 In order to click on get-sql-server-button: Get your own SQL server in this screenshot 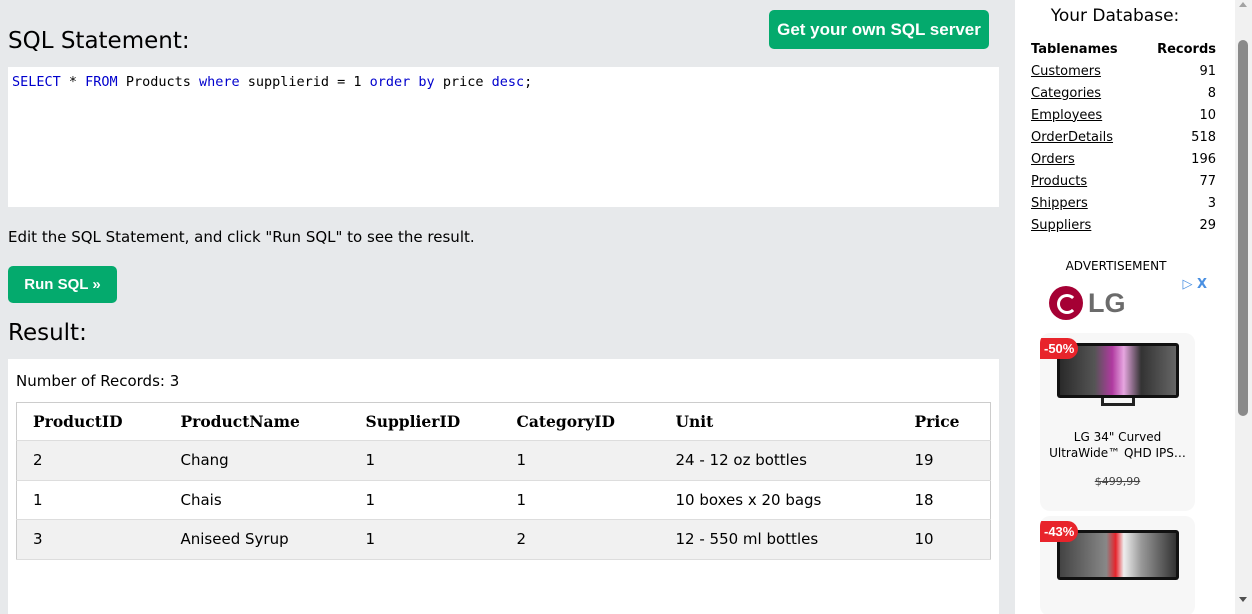, I will do `click(879, 29)`.